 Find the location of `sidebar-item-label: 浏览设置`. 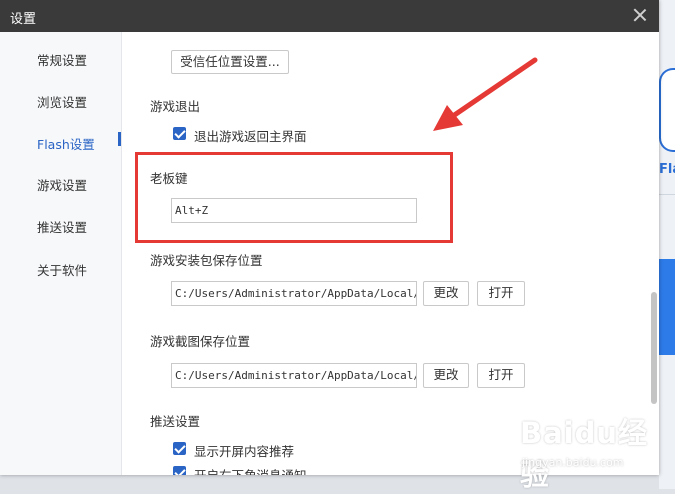

sidebar-item-label: 浏览设置 is located at coordinates (62, 102).